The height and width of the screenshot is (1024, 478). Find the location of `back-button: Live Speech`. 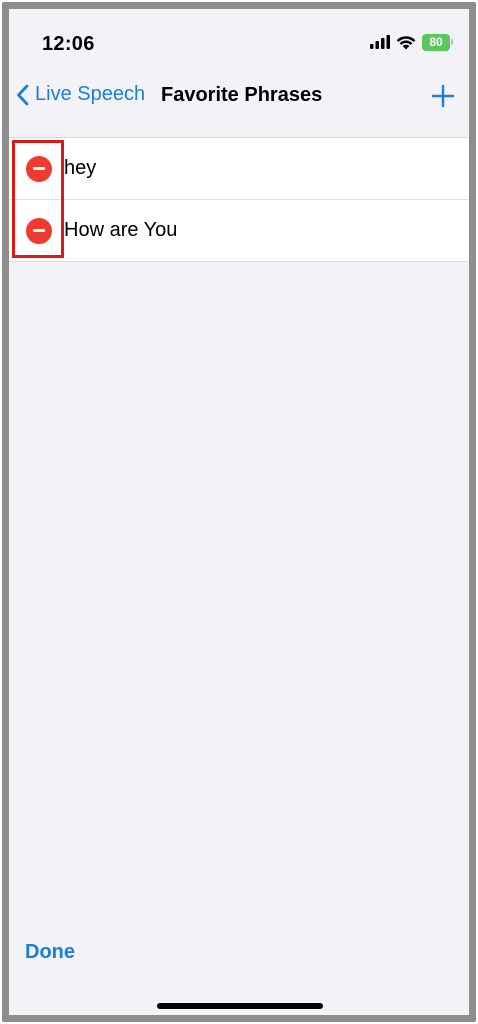

back-button: Live Speech is located at coordinates (80, 94).